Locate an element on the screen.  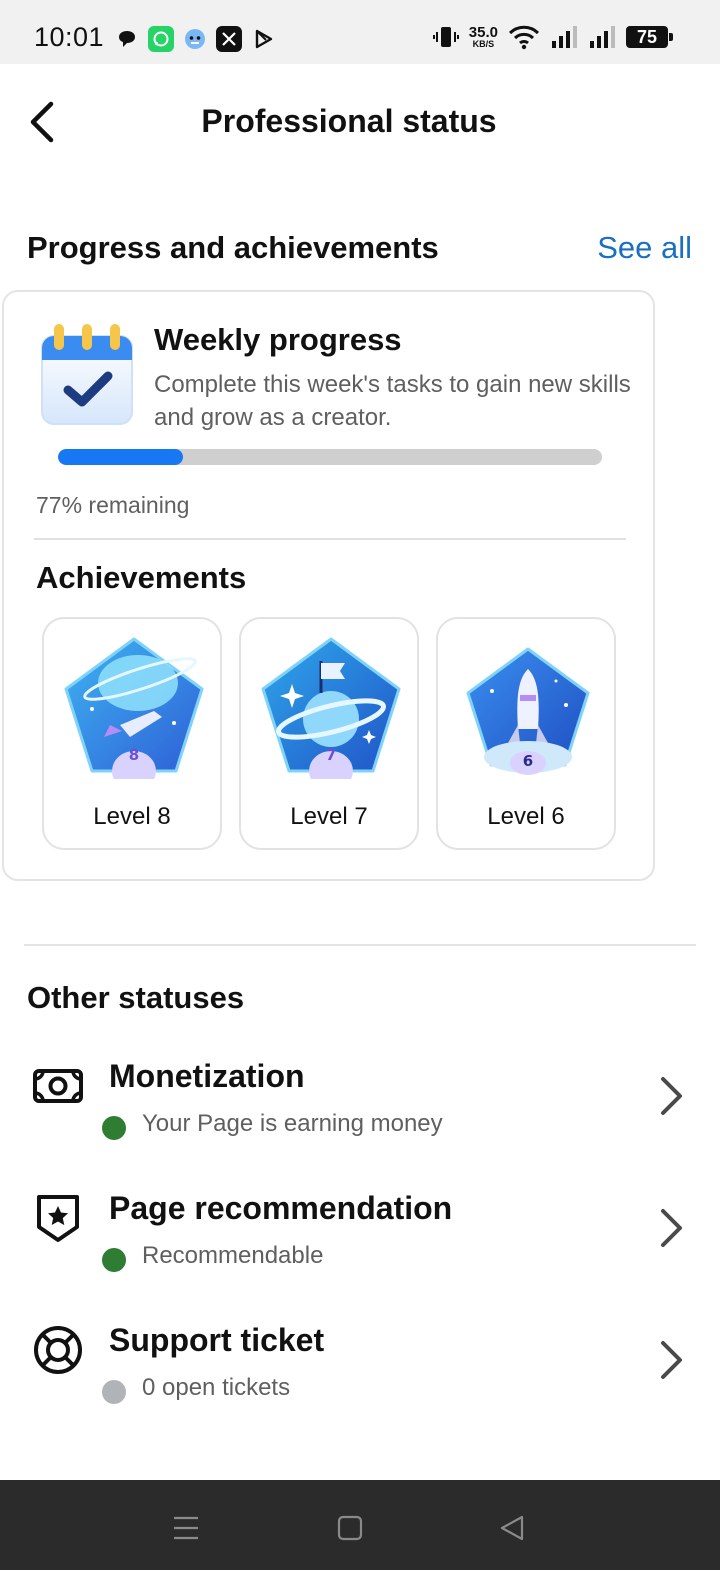
badge-level-6: 6 Level 6 is located at coordinates (526, 733).